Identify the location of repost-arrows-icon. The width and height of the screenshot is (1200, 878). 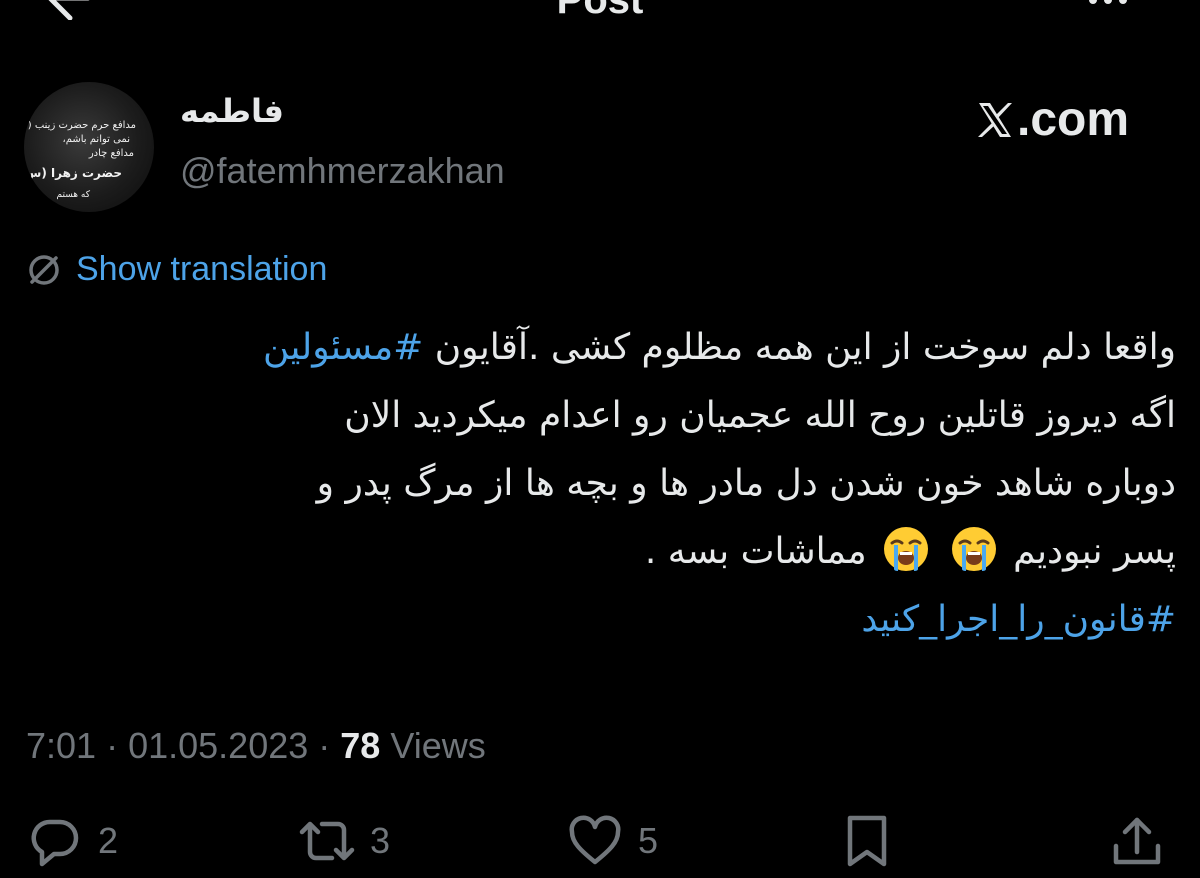
(327, 841).